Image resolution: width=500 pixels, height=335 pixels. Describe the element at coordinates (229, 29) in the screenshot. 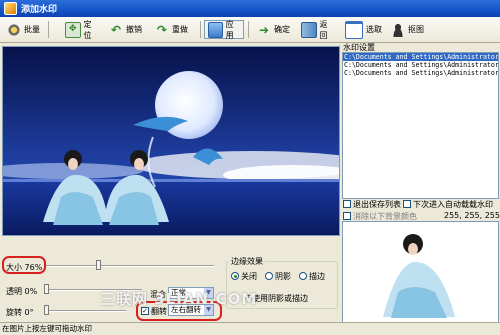

I see `apply-label: 应用` at that location.